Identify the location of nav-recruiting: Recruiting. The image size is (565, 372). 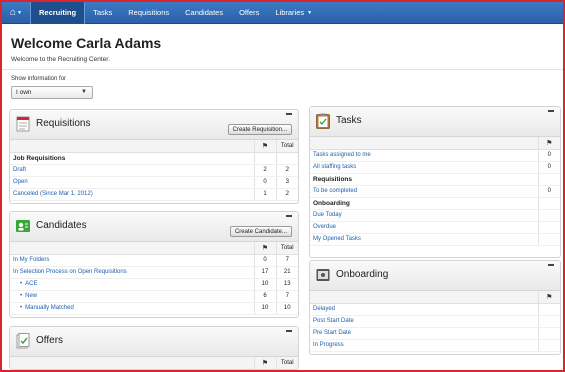
(58, 12).